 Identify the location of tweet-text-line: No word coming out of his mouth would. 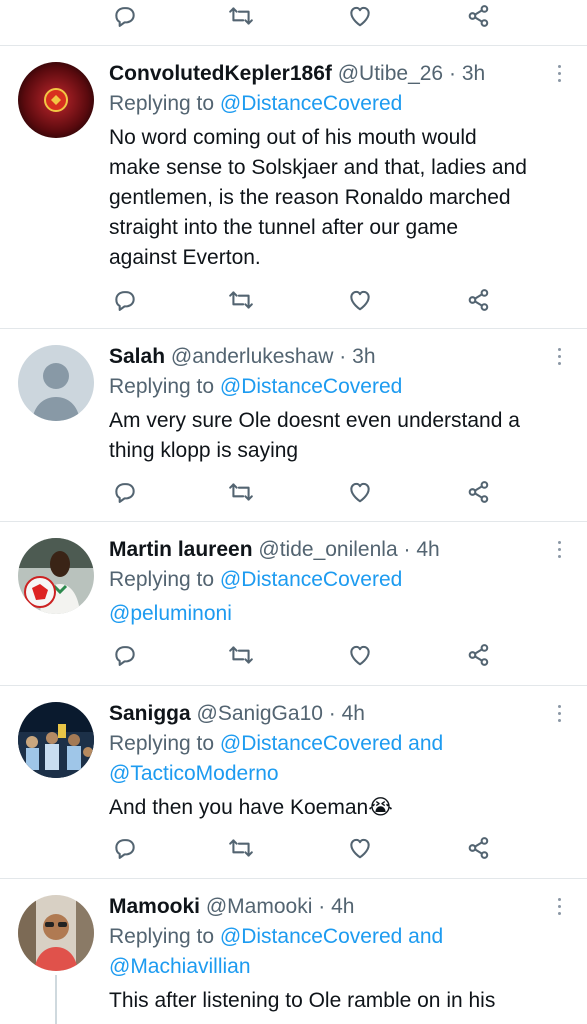
(293, 137).